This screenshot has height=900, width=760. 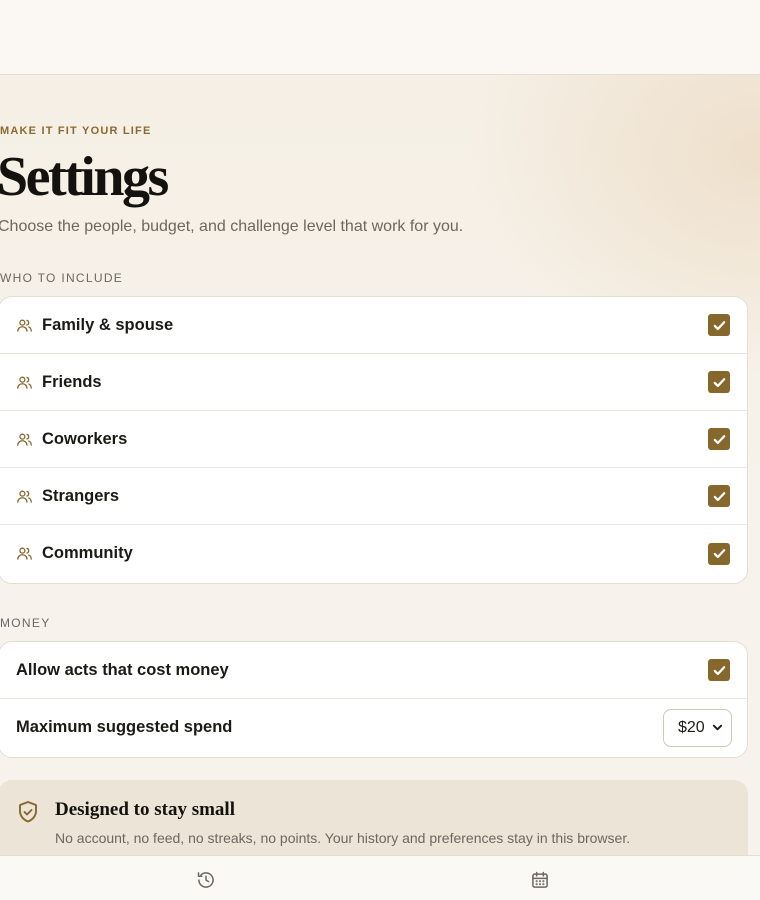 I want to click on max-spend-select: $20, so click(x=697, y=727).